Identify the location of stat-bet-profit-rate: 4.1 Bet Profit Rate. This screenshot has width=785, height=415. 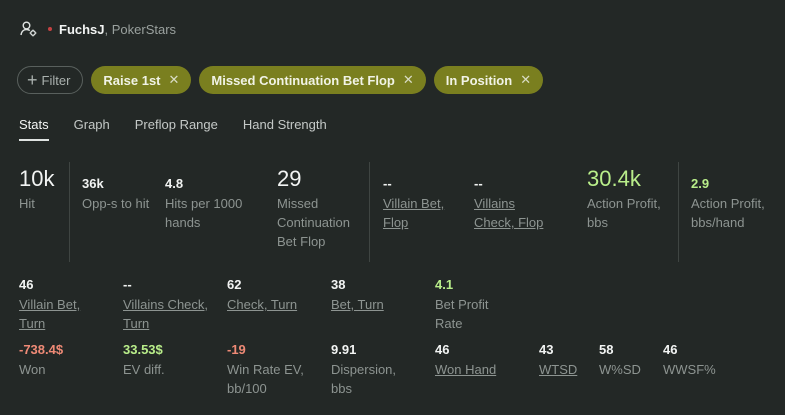
(475, 304).